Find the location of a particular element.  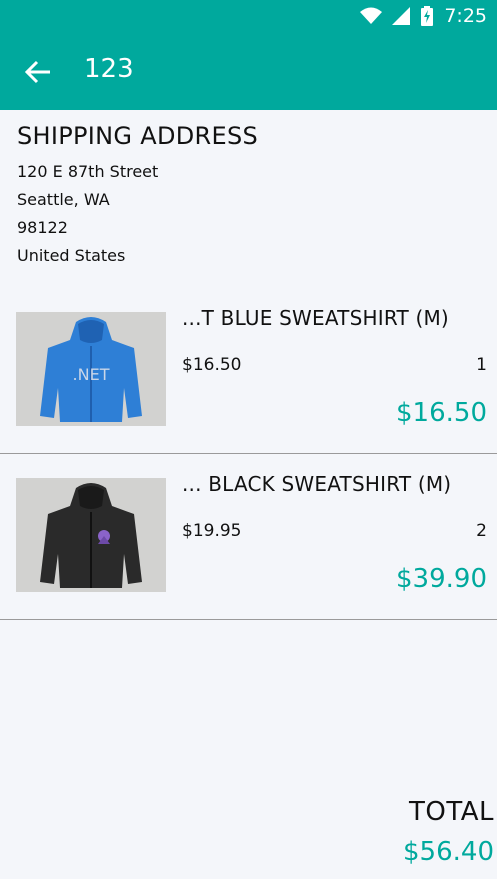

app-bar: 7:25 123 is located at coordinates (248, 55).